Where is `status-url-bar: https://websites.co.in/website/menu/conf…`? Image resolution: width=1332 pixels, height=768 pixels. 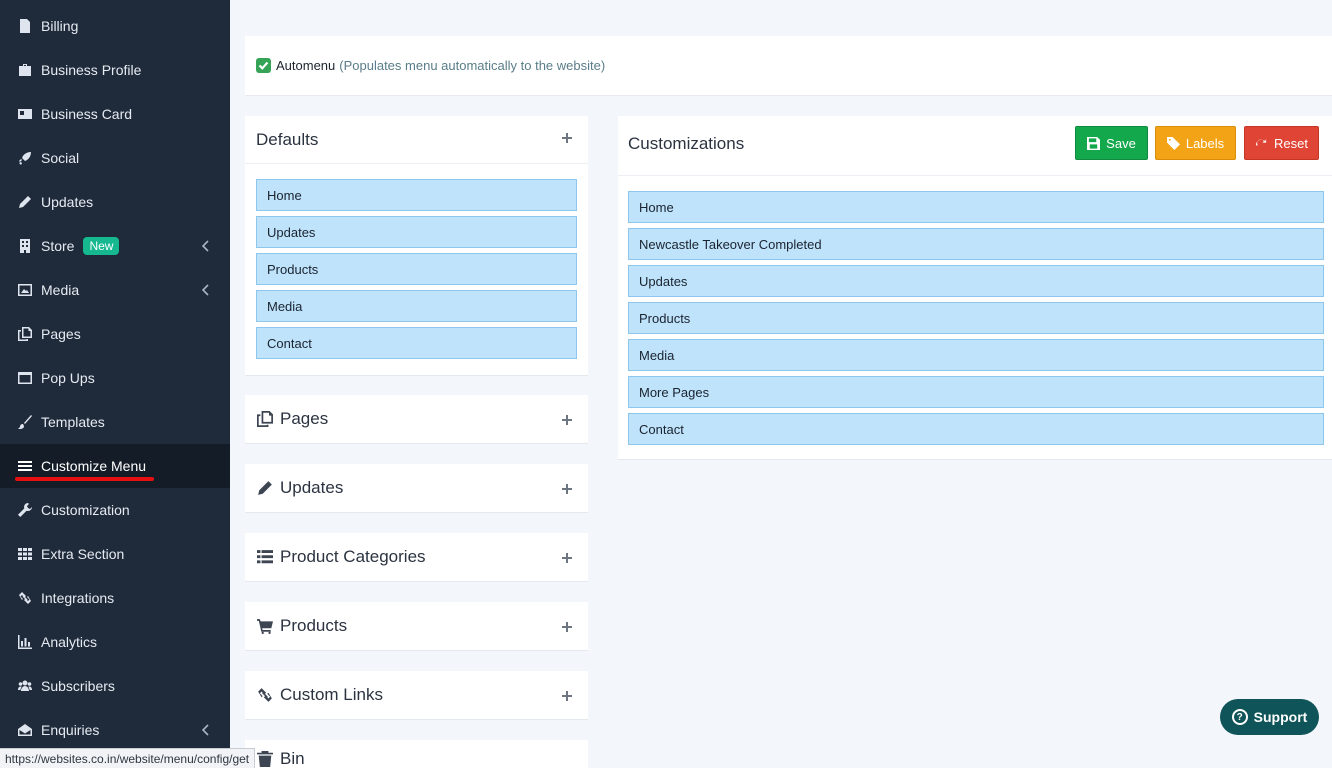 status-url-bar: https://websites.co.in/website/menu/conf… is located at coordinates (128, 758).